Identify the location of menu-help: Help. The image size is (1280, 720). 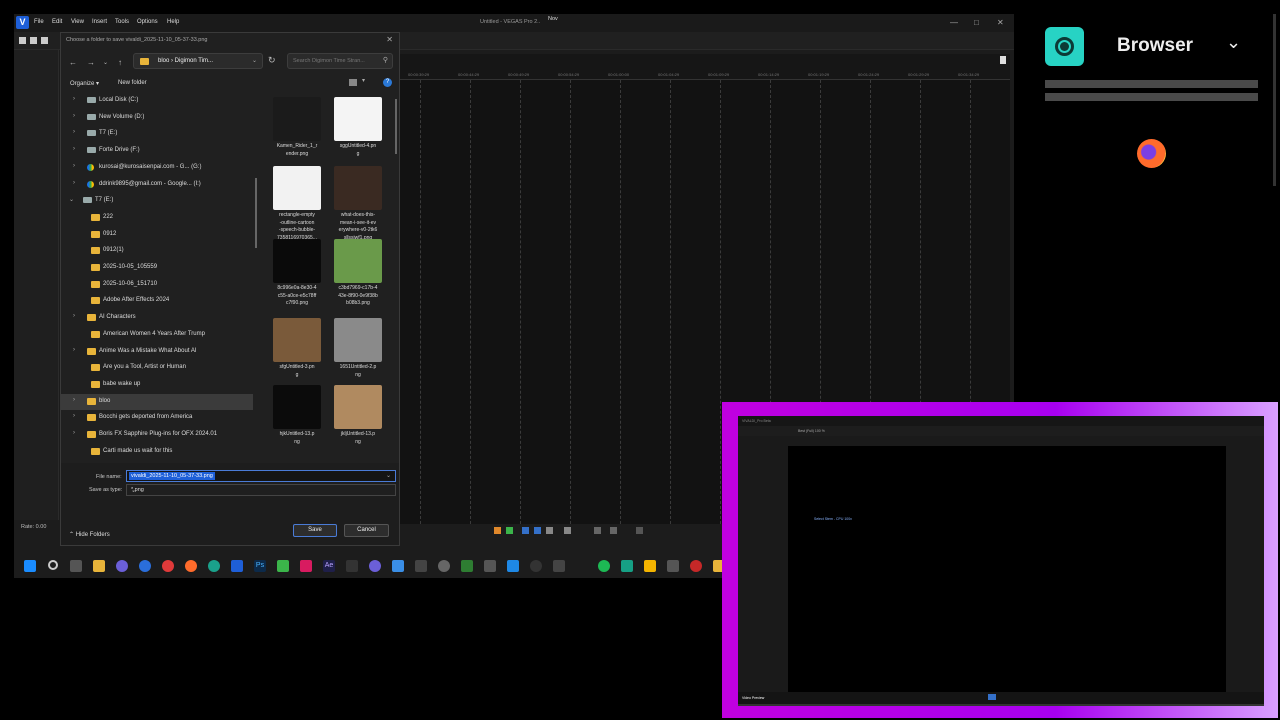
(173, 22).